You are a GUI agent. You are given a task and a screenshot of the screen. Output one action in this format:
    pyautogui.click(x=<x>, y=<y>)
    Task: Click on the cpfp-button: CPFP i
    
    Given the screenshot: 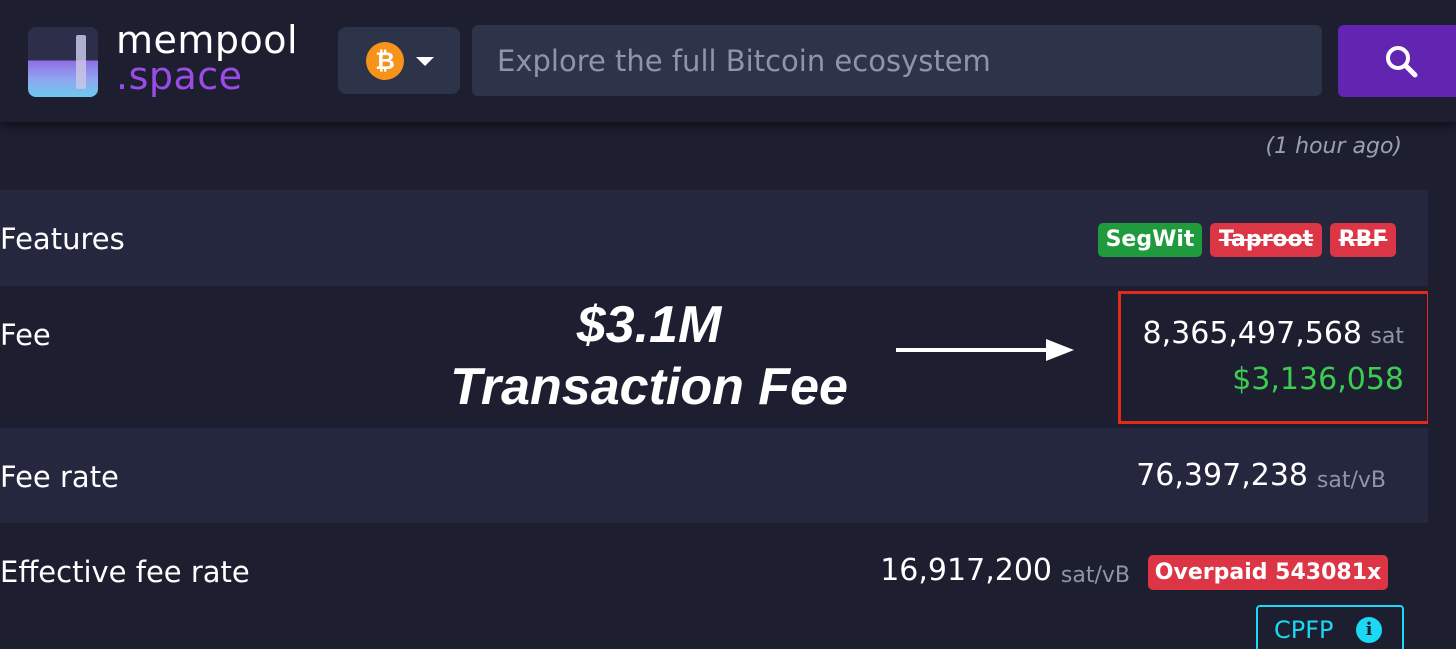 What is the action you would take?
    pyautogui.click(x=1330, y=627)
    